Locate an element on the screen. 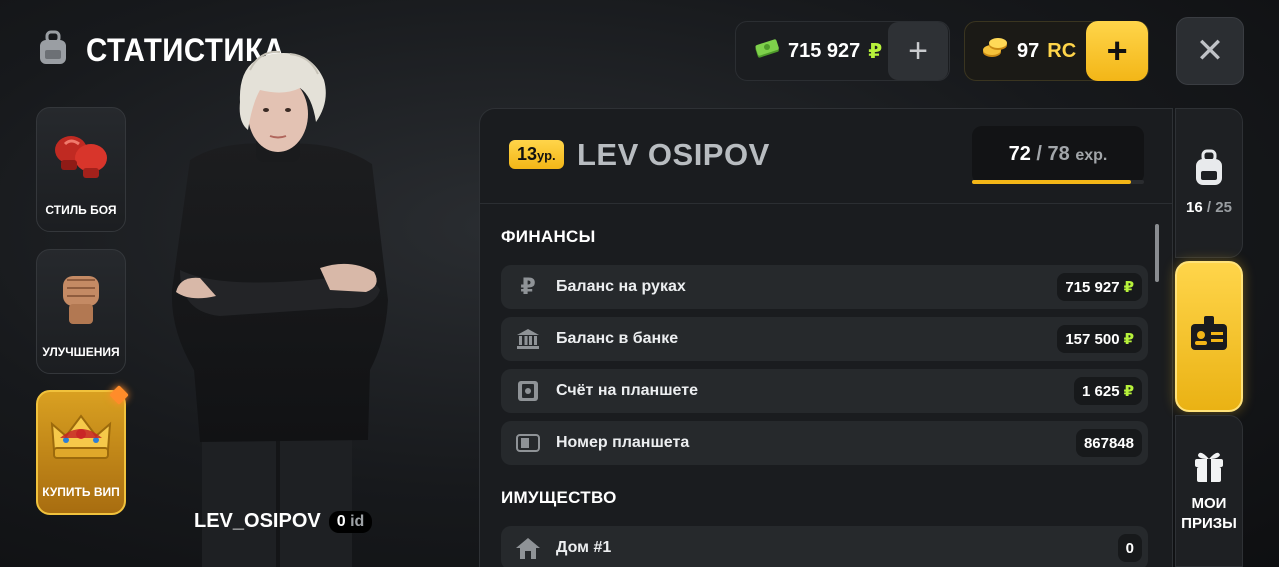 This screenshot has height=567, width=1279. exp-max: 78 is located at coordinates (1058, 154).